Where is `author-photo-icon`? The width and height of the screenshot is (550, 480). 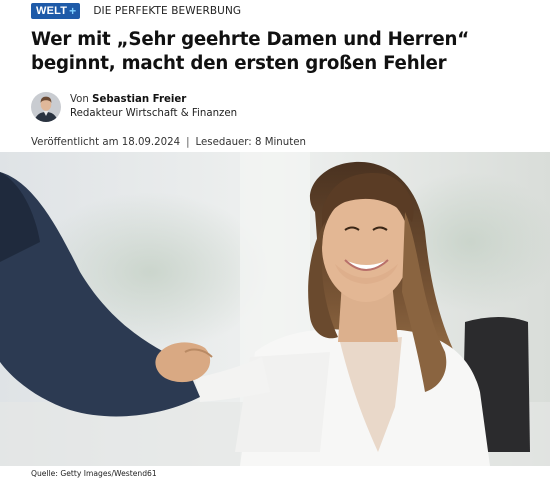
author-photo-icon is located at coordinates (46, 107).